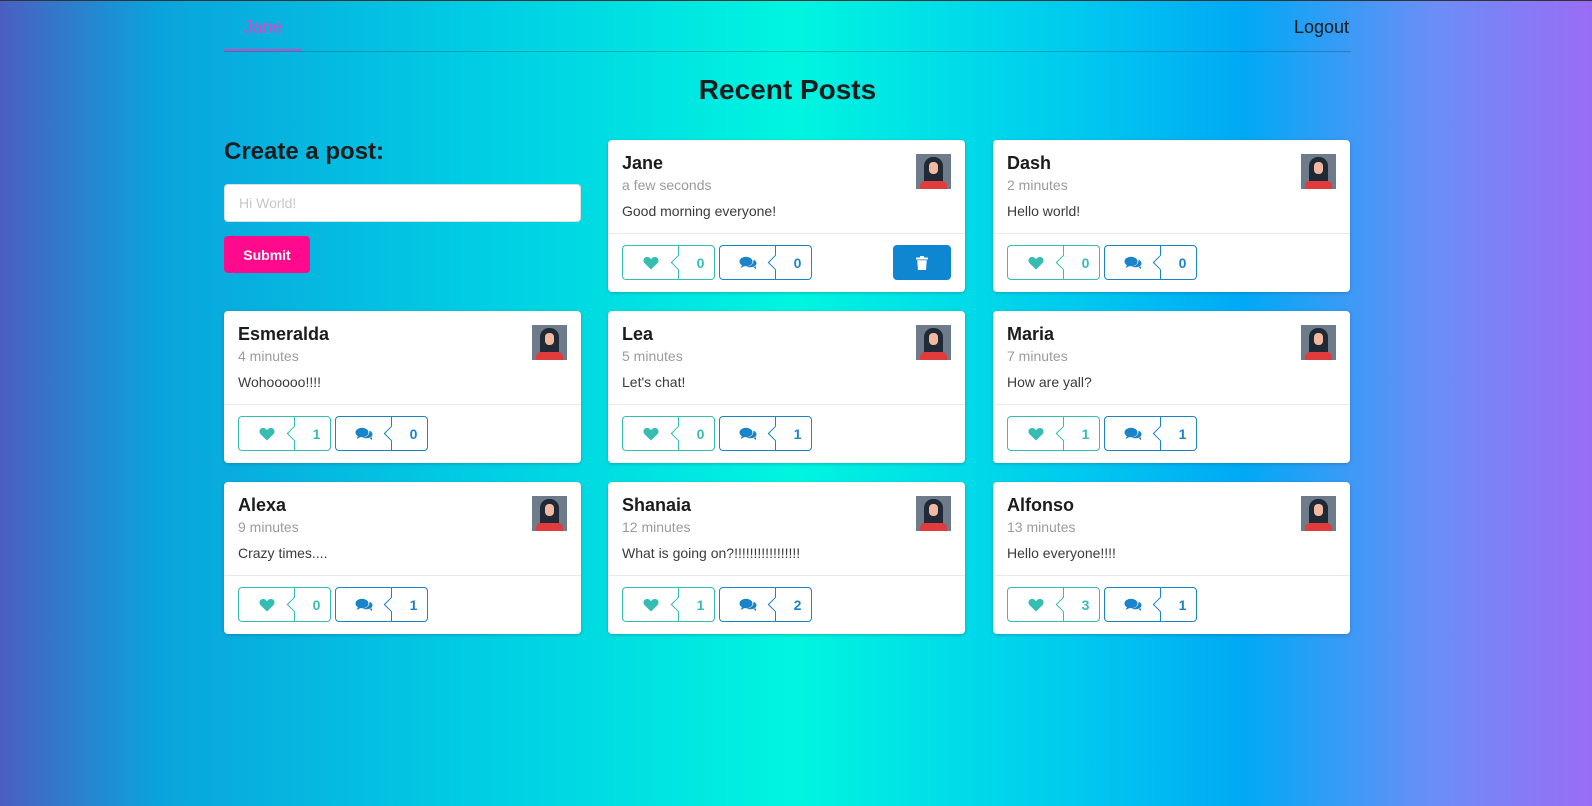  What do you see at coordinates (793, 604) in the screenshot?
I see `comment-count: 2` at bounding box center [793, 604].